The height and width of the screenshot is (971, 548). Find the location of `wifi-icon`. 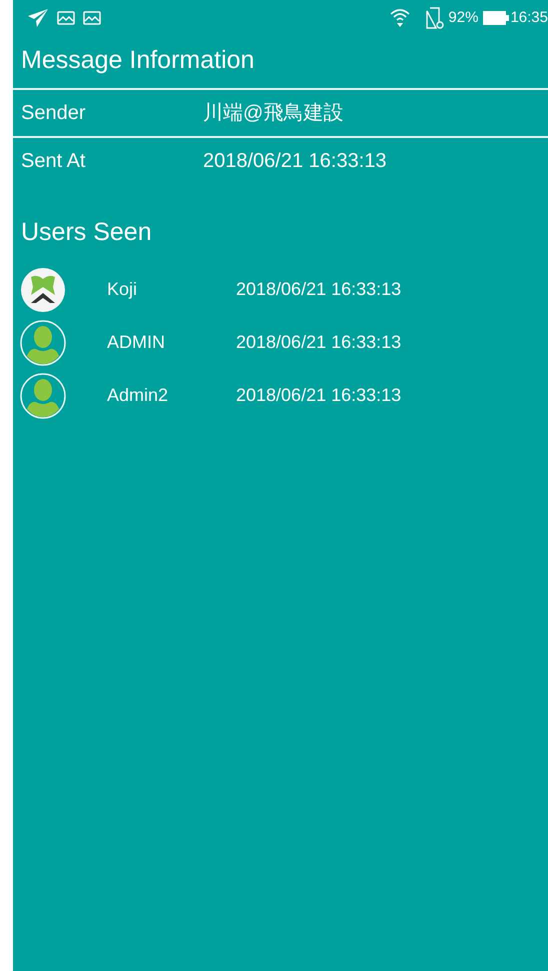

wifi-icon is located at coordinates (400, 18).